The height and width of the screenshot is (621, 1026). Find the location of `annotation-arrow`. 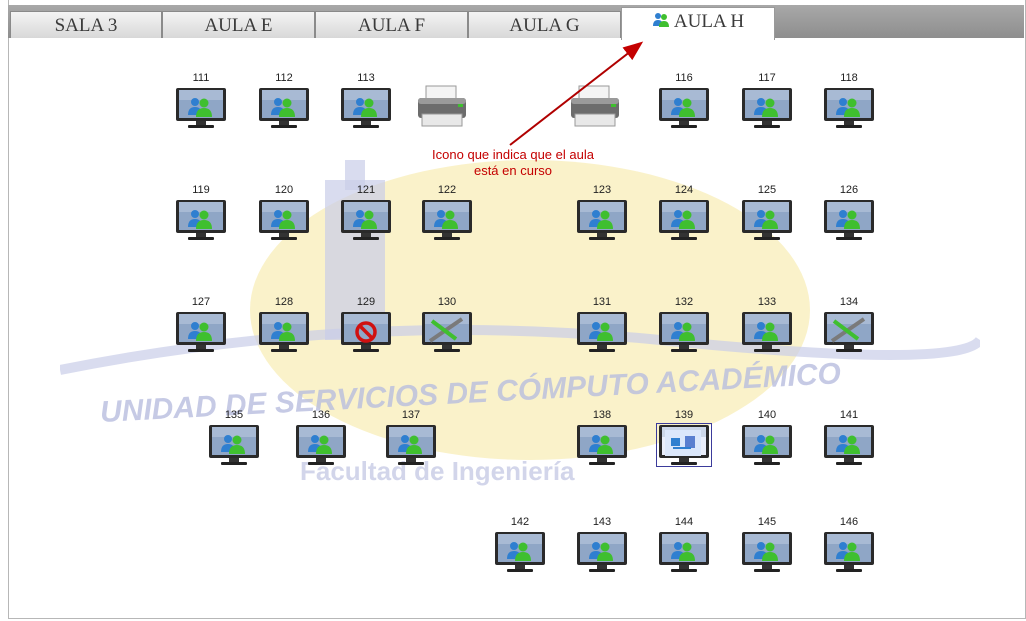

annotation-arrow is located at coordinates (576, 93).